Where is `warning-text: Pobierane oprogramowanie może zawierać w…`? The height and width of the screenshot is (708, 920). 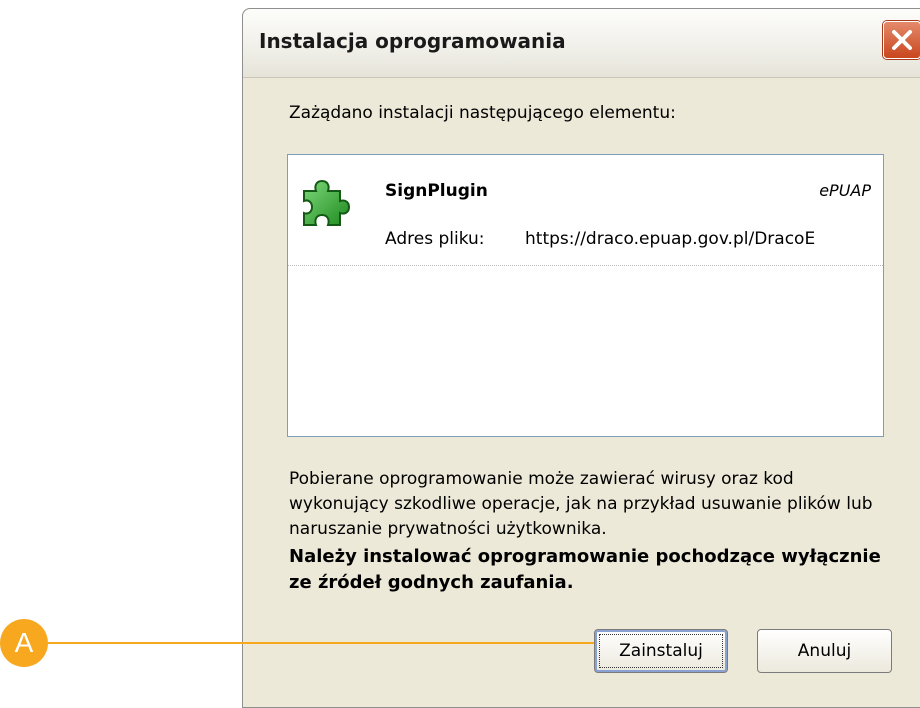 warning-text: Pobierane oprogramowanie może zawierać w… is located at coordinates (581, 504).